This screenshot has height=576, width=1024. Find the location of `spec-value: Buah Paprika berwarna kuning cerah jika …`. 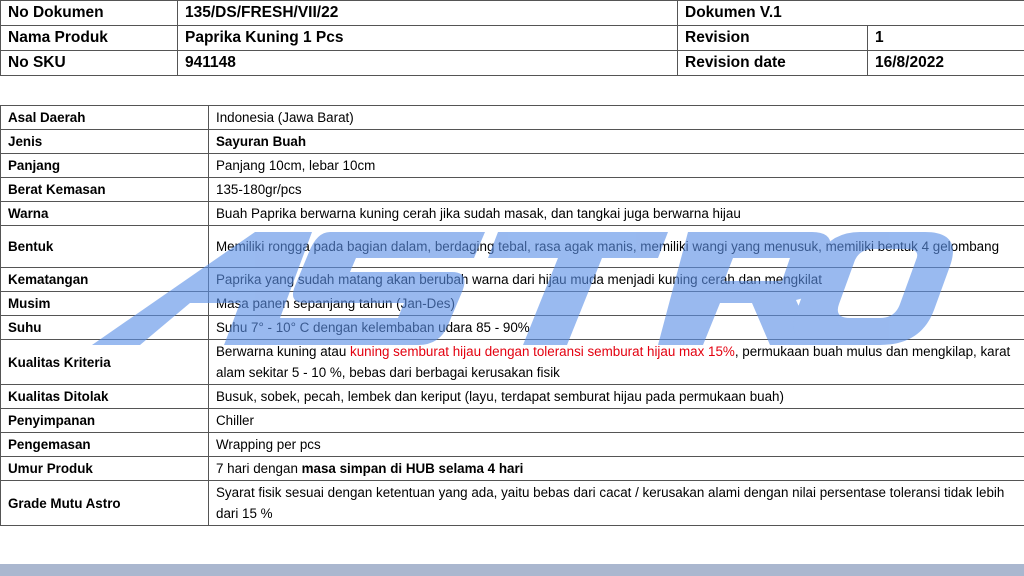

spec-value: Buah Paprika berwarna kuning cerah jika … is located at coordinates (616, 213).